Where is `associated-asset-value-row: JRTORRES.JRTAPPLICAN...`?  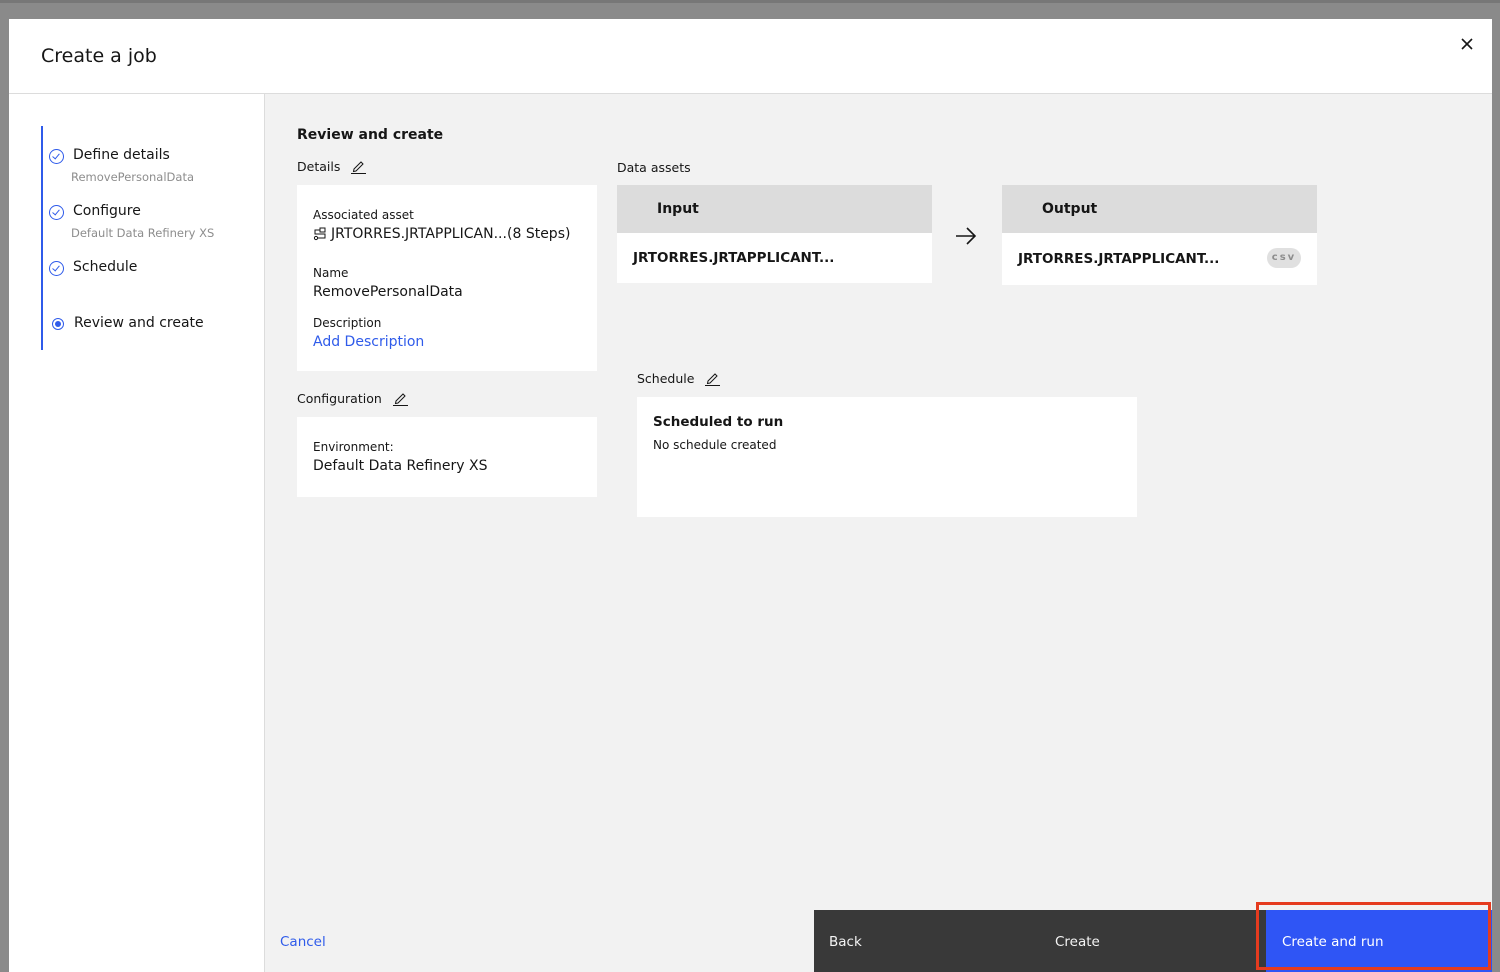
associated-asset-value-row: JRTORRES.JRTAPPLICAN... is located at coordinates (410, 234).